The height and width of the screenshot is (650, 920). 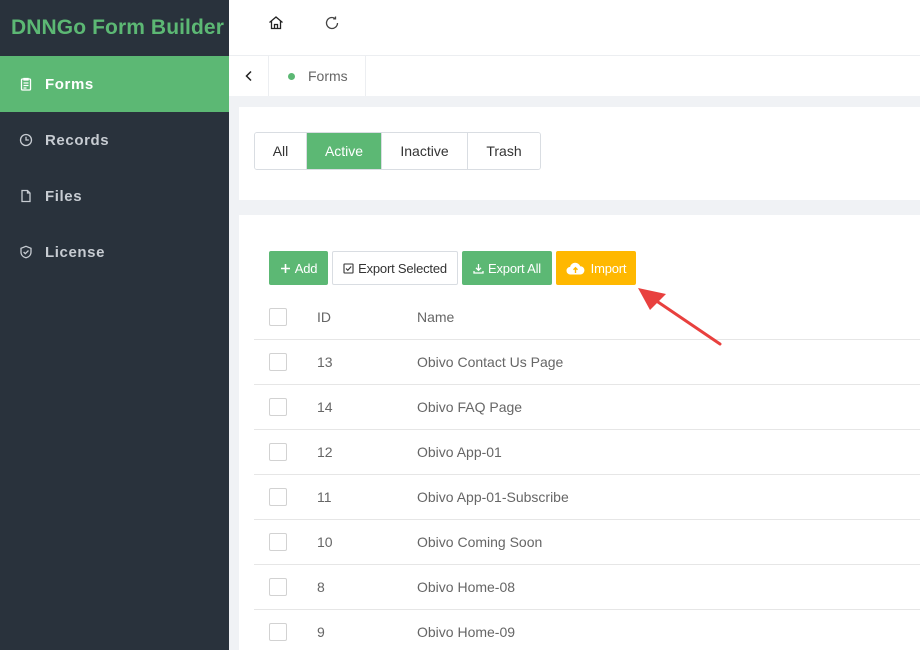 What do you see at coordinates (466, 587) in the screenshot?
I see `row-name: Obivo Home-08` at bounding box center [466, 587].